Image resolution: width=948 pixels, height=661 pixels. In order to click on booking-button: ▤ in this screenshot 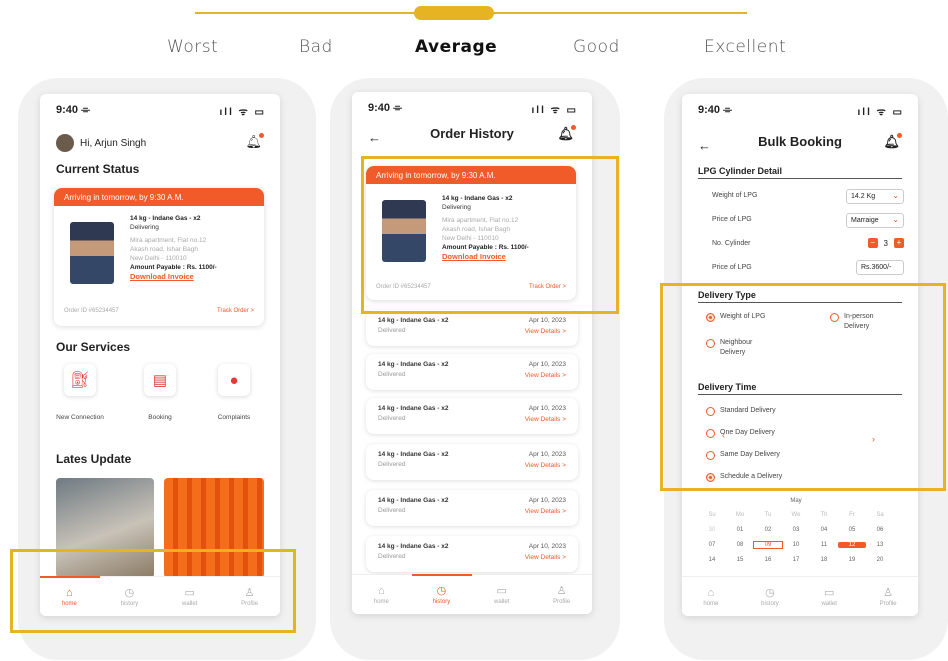, I will do `click(160, 380)`.